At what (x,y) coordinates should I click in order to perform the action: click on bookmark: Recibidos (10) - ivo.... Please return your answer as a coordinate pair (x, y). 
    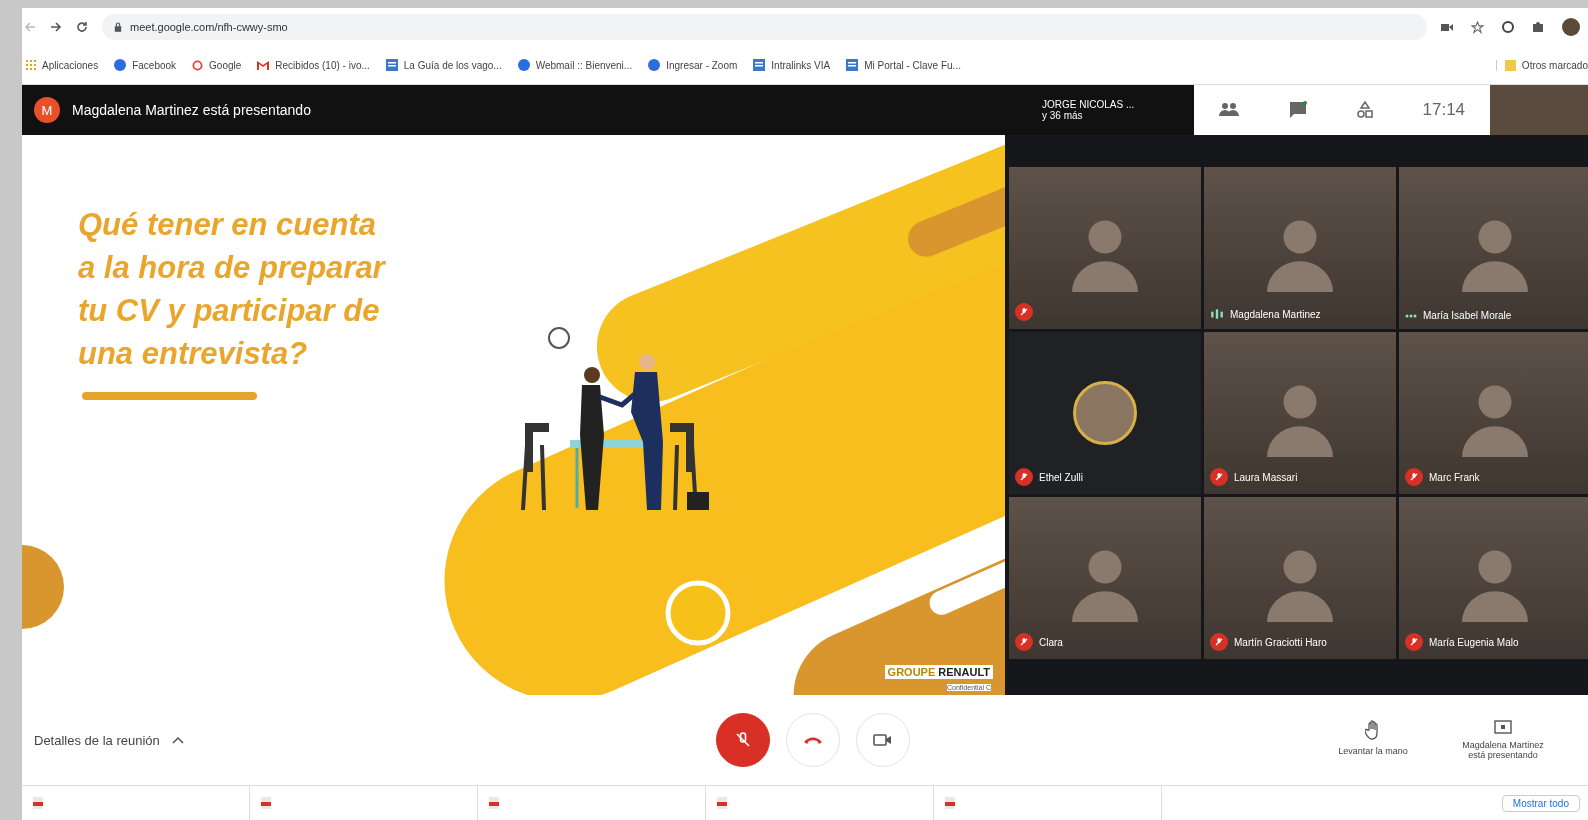
    Looking at the image, I should click on (313, 65).